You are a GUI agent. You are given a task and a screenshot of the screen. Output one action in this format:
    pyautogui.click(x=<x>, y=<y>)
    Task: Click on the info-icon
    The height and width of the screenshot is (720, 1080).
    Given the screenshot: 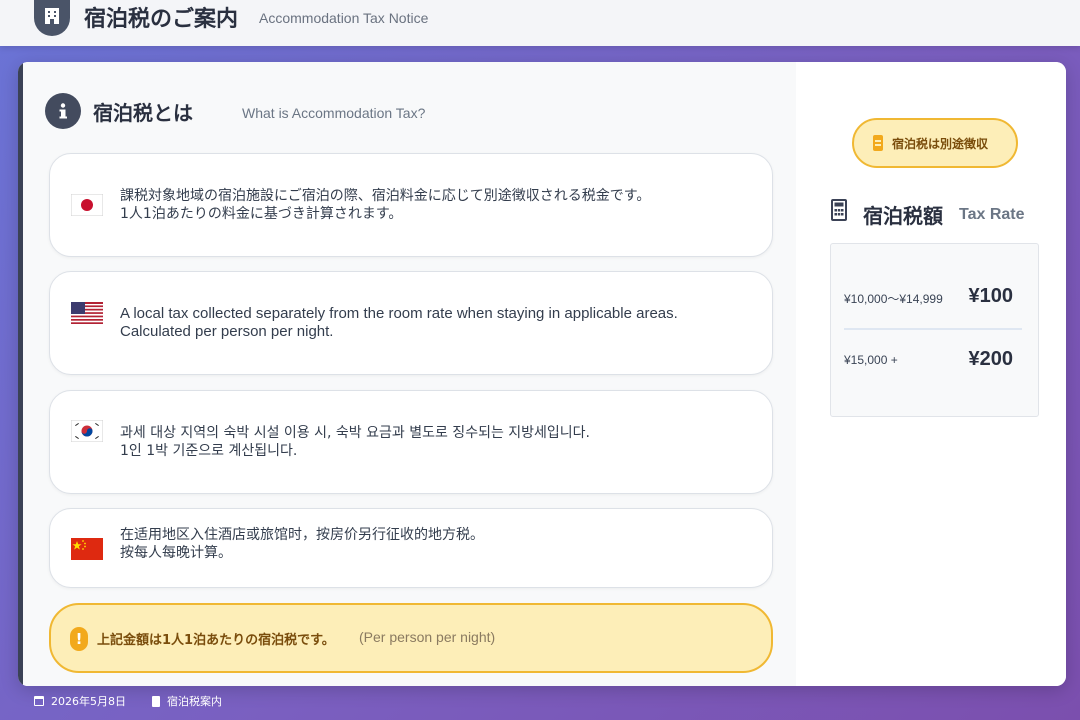 What is the action you would take?
    pyautogui.click(x=63, y=111)
    